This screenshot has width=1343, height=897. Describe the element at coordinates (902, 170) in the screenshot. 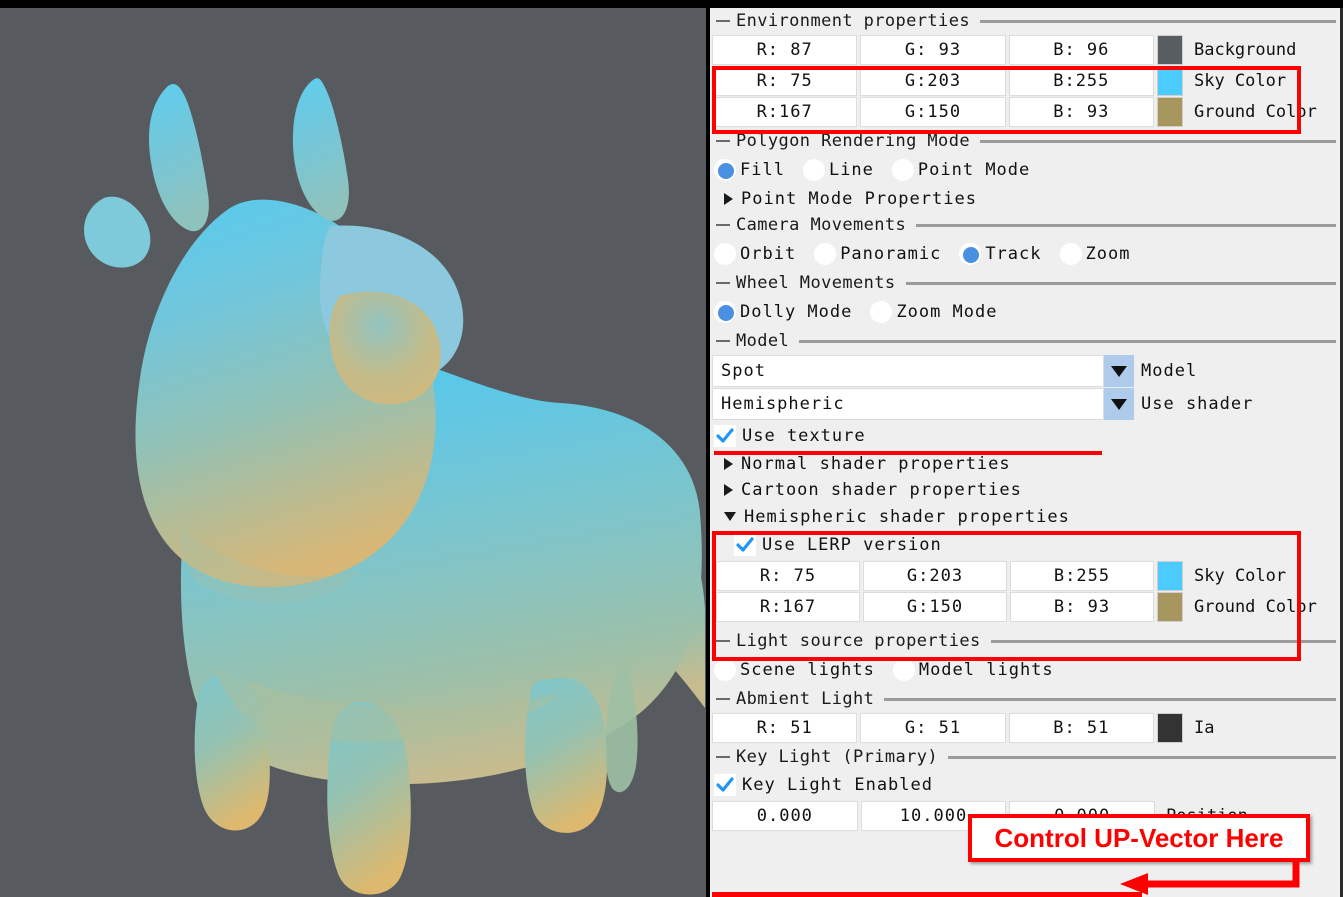

I see `radio-point-mode` at that location.